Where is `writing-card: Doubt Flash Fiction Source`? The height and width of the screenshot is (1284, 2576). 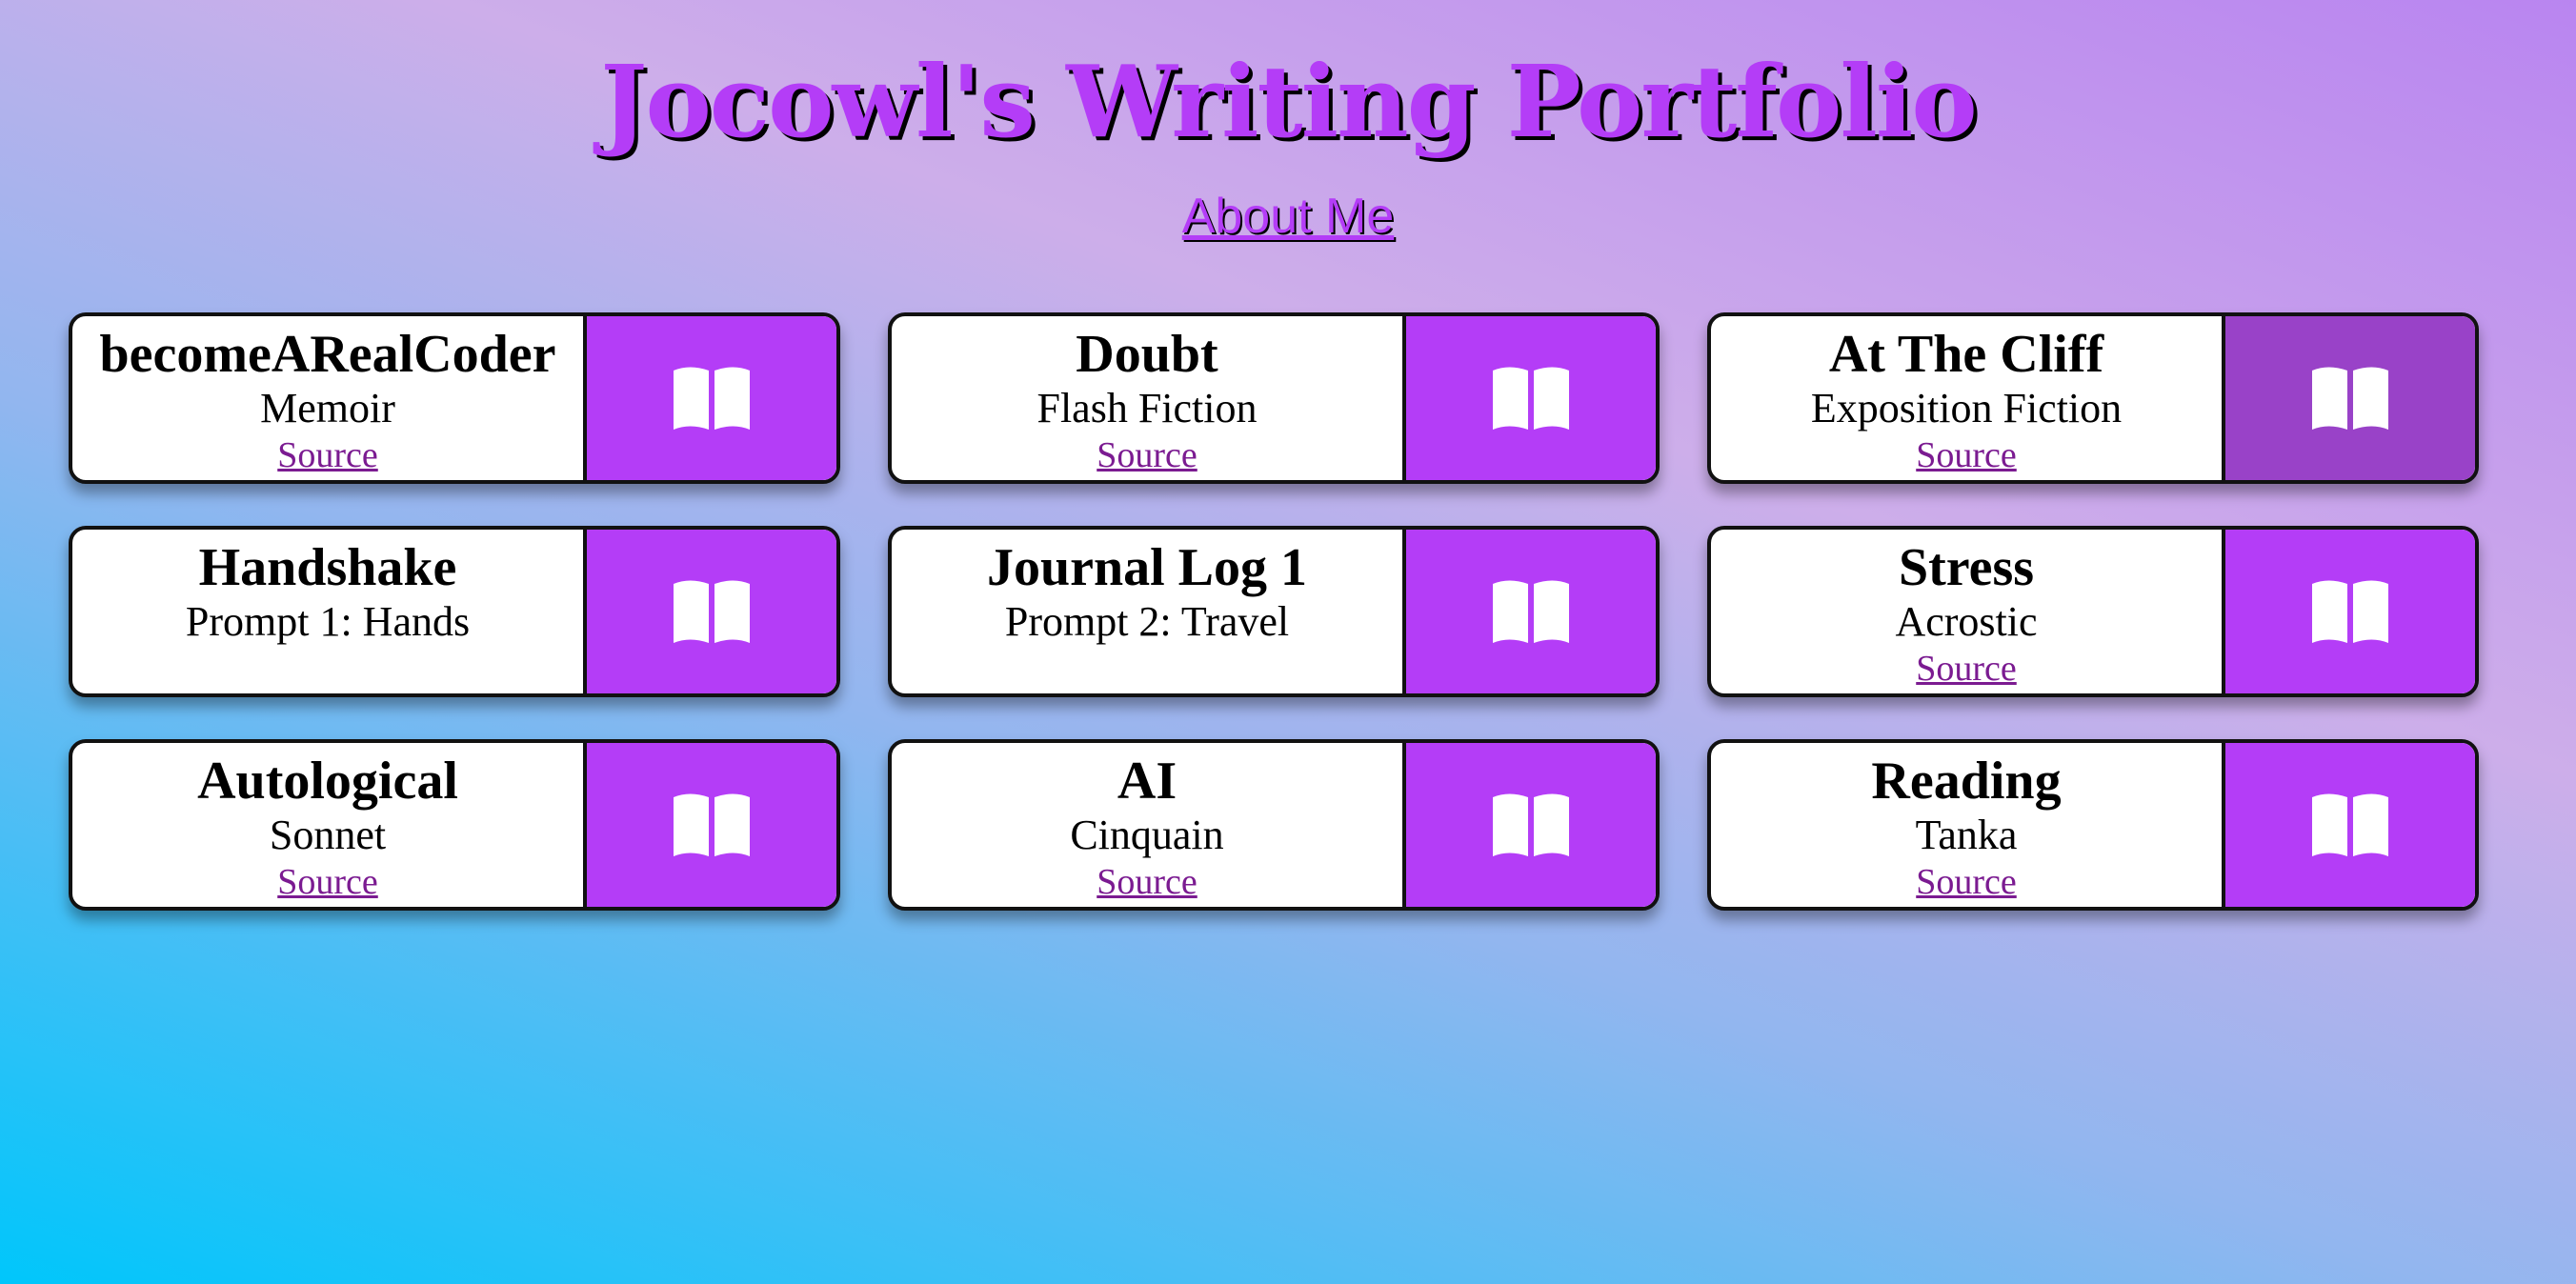 writing-card: Doubt Flash Fiction Source is located at coordinates (1274, 398).